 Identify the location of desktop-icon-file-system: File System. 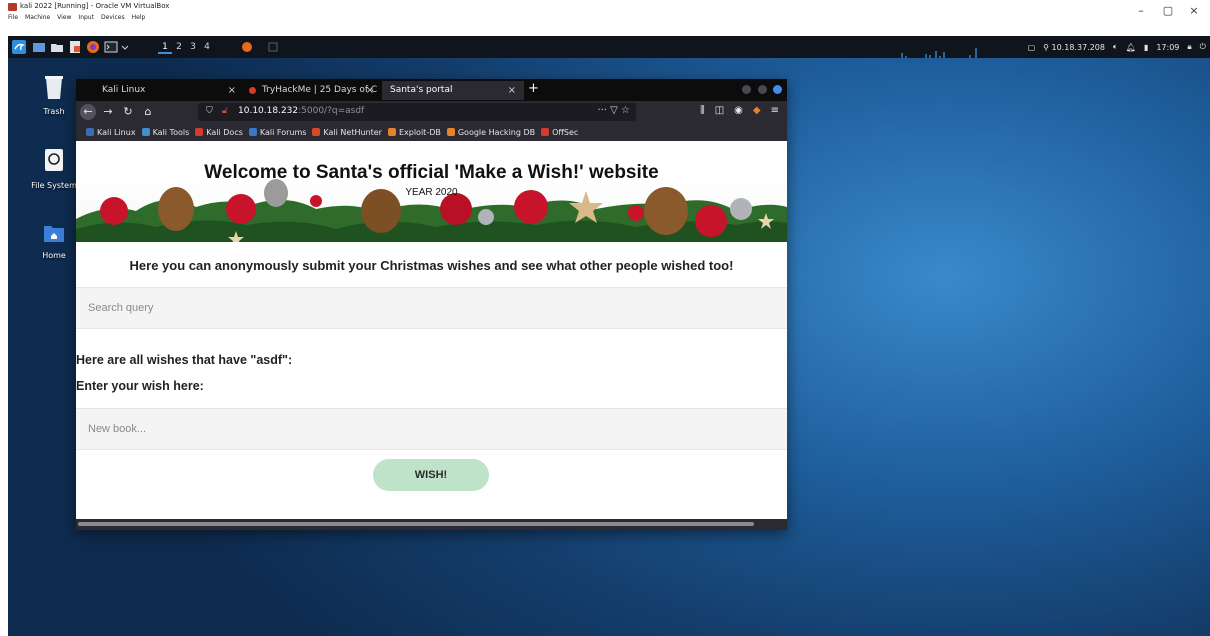
(54, 169).